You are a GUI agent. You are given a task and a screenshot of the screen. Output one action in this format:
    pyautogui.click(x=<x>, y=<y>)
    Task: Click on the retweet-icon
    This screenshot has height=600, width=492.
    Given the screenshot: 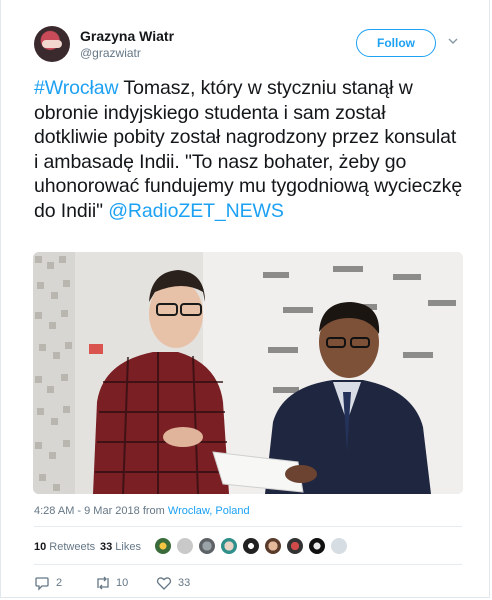 What is the action you would take?
    pyautogui.click(x=103, y=583)
    